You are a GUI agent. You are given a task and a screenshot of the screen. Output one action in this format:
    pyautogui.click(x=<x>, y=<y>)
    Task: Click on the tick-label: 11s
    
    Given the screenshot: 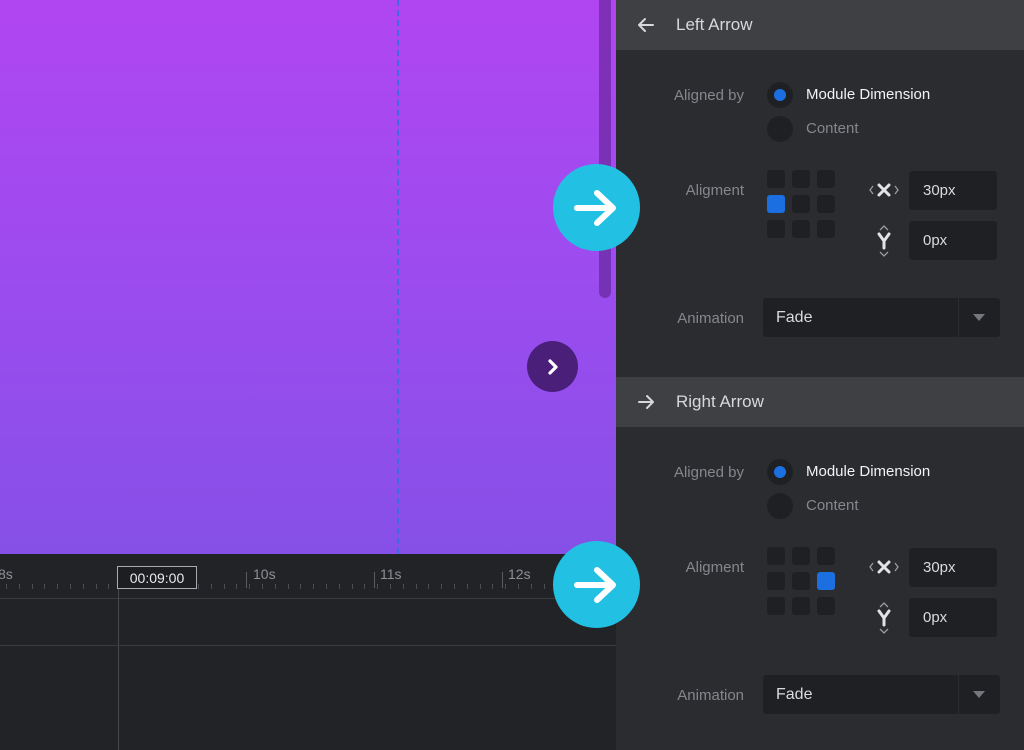 What is the action you would take?
    pyautogui.click(x=391, y=574)
    